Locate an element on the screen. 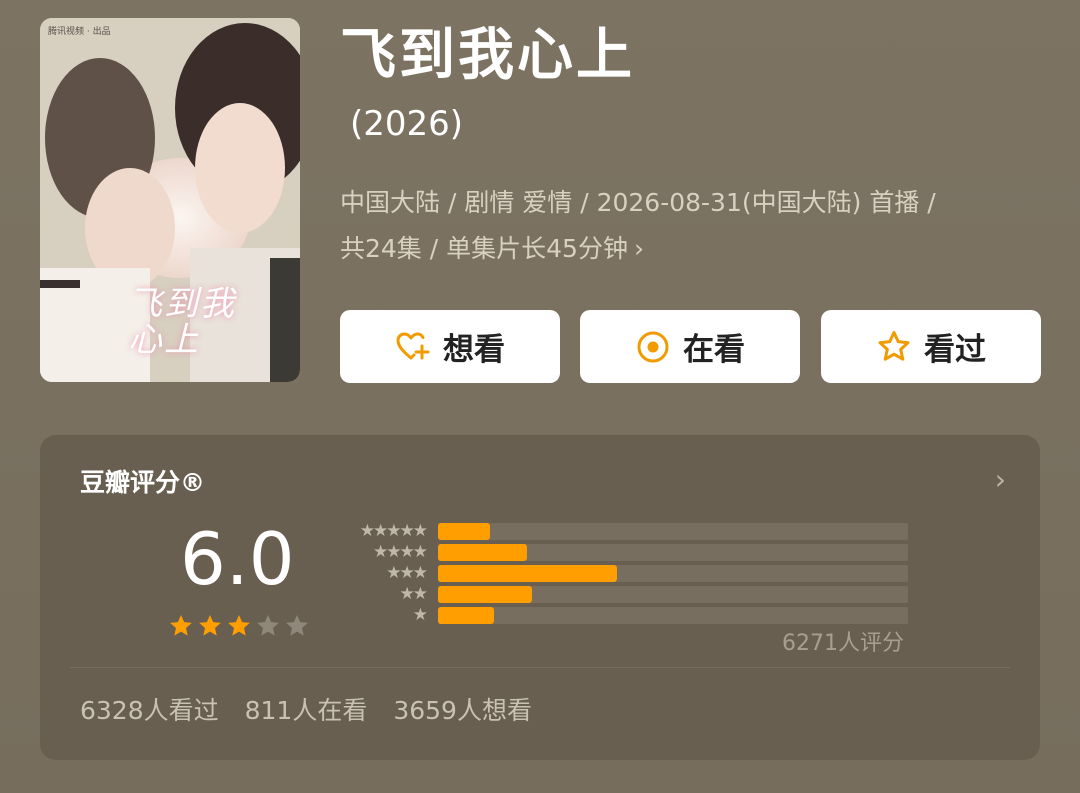 The image size is (1080, 793). rating-score: 6.0 is located at coordinates (237, 559).